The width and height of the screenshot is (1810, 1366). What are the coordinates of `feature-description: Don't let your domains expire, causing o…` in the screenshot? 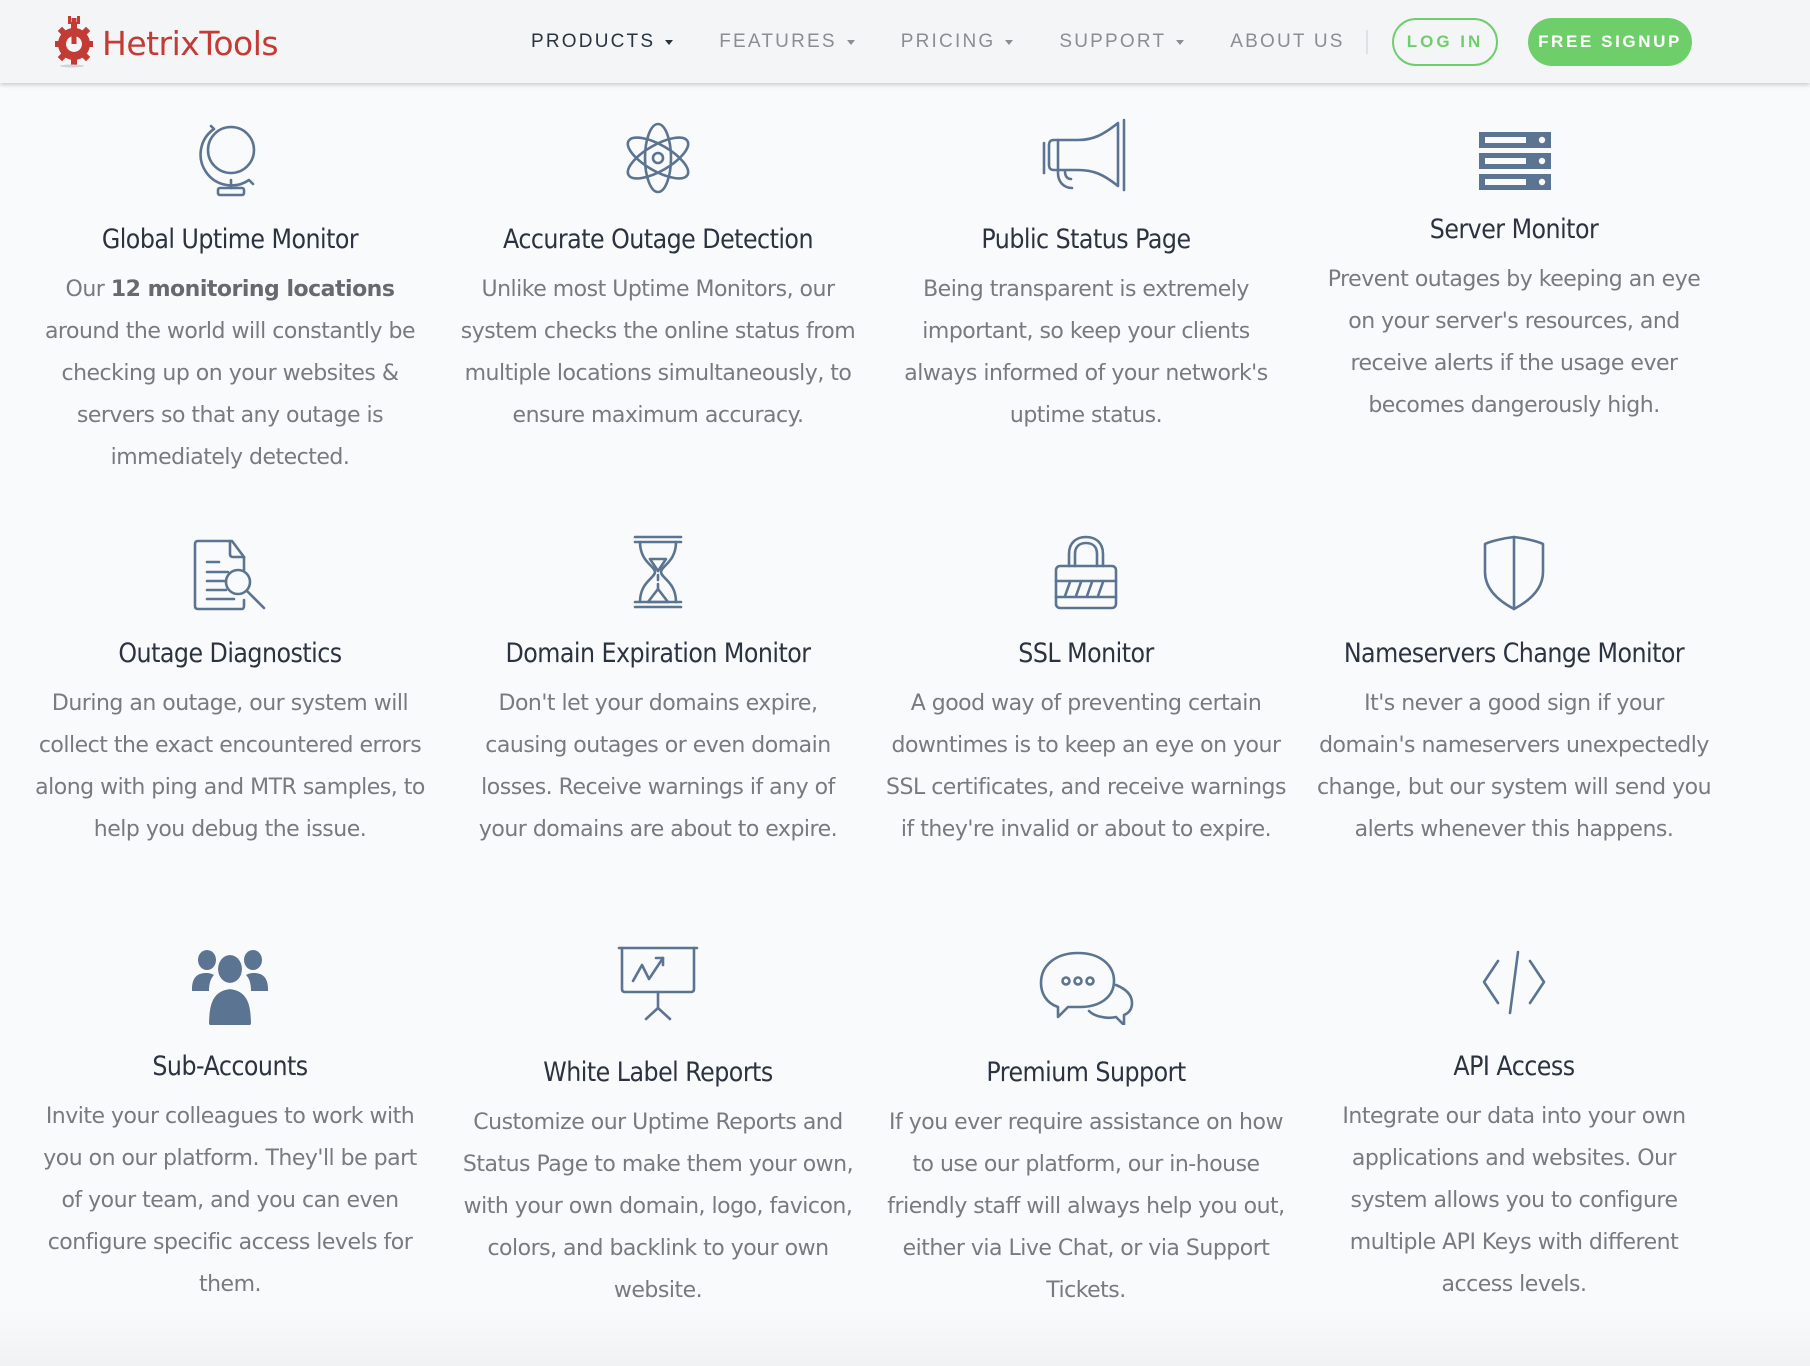 It's located at (658, 766).